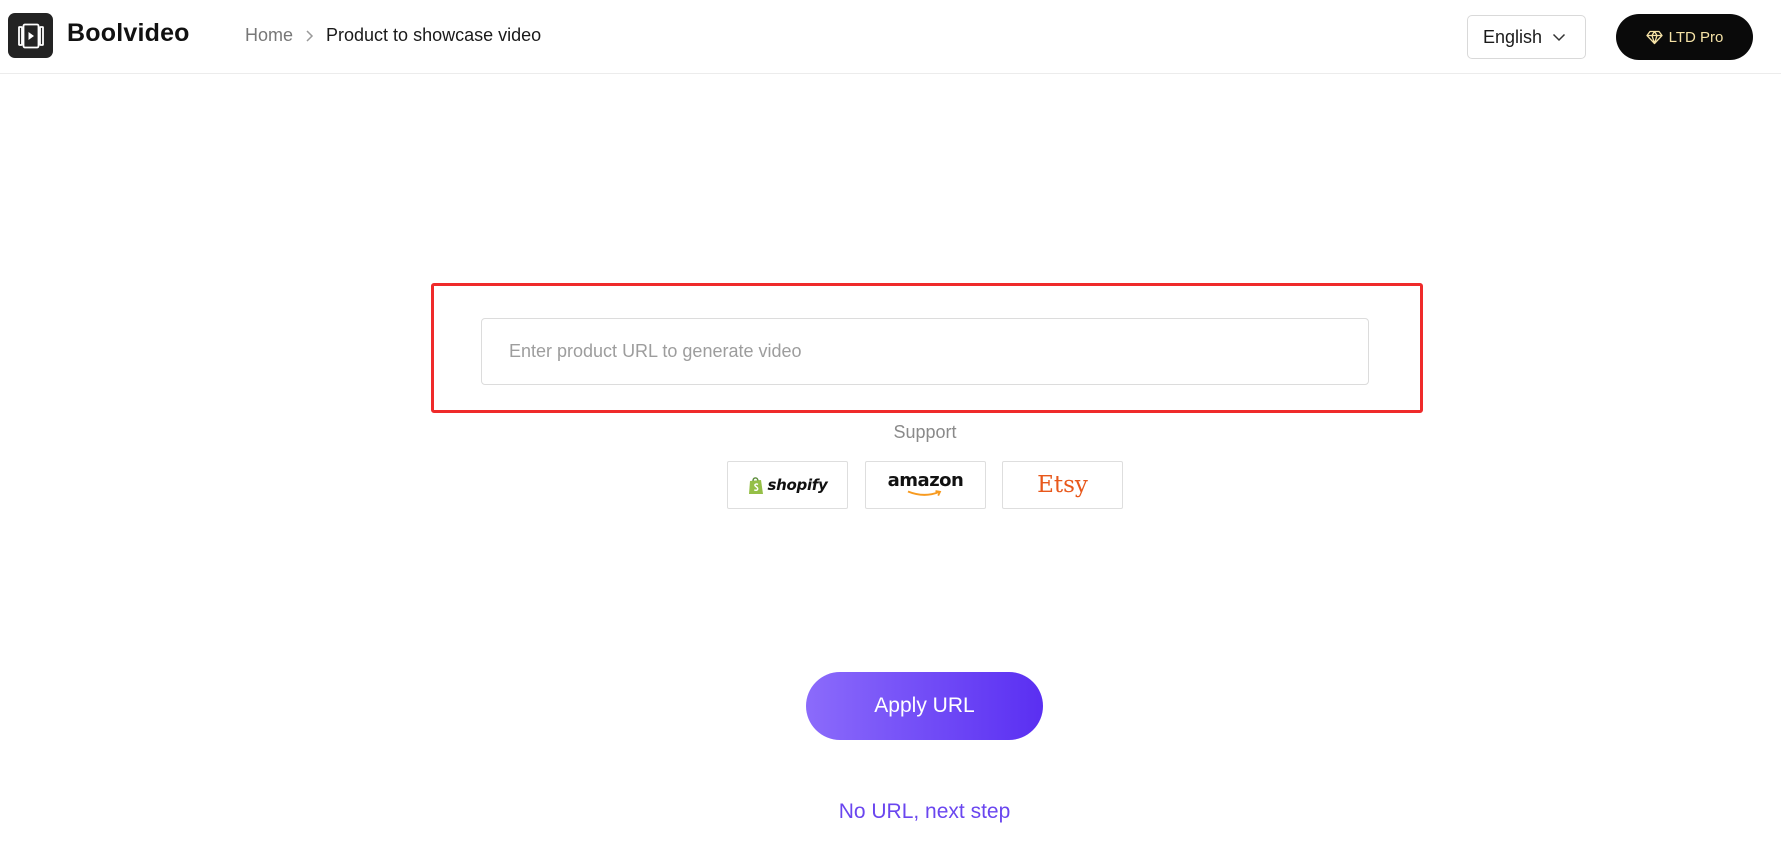 This screenshot has width=1781, height=847. I want to click on video-frame-icon, so click(30, 35).